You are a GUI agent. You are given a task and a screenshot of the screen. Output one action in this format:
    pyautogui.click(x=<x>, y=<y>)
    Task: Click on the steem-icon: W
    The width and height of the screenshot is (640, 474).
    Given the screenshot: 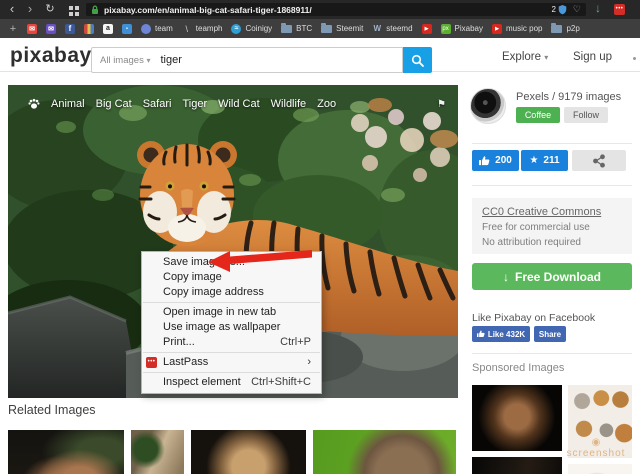 What is the action you would take?
    pyautogui.click(x=377, y=28)
    